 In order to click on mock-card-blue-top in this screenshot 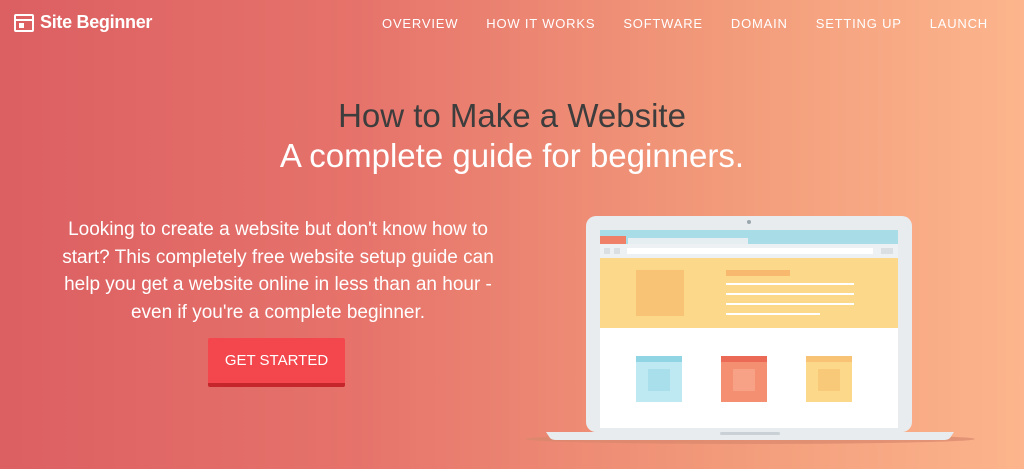, I will do `click(659, 359)`.